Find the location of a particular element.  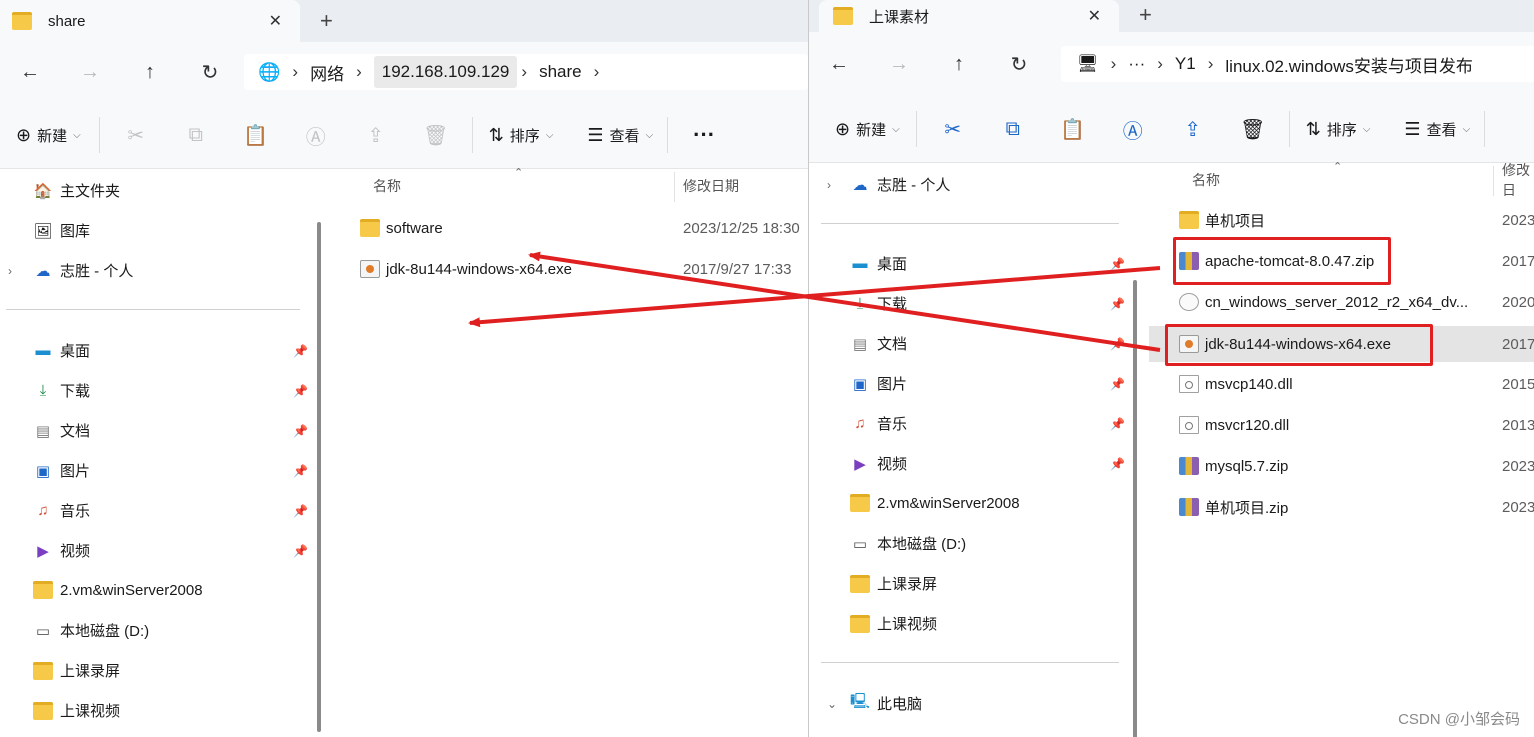

file-row: msvcp140.dll 2015 is located at coordinates (1341, 384).